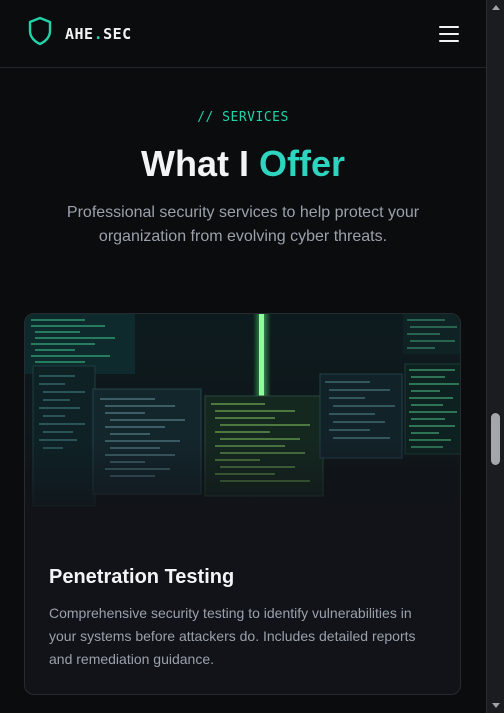 The image size is (504, 713). What do you see at coordinates (496, 7) in the screenshot?
I see `scroll-up-arrow-icon` at bounding box center [496, 7].